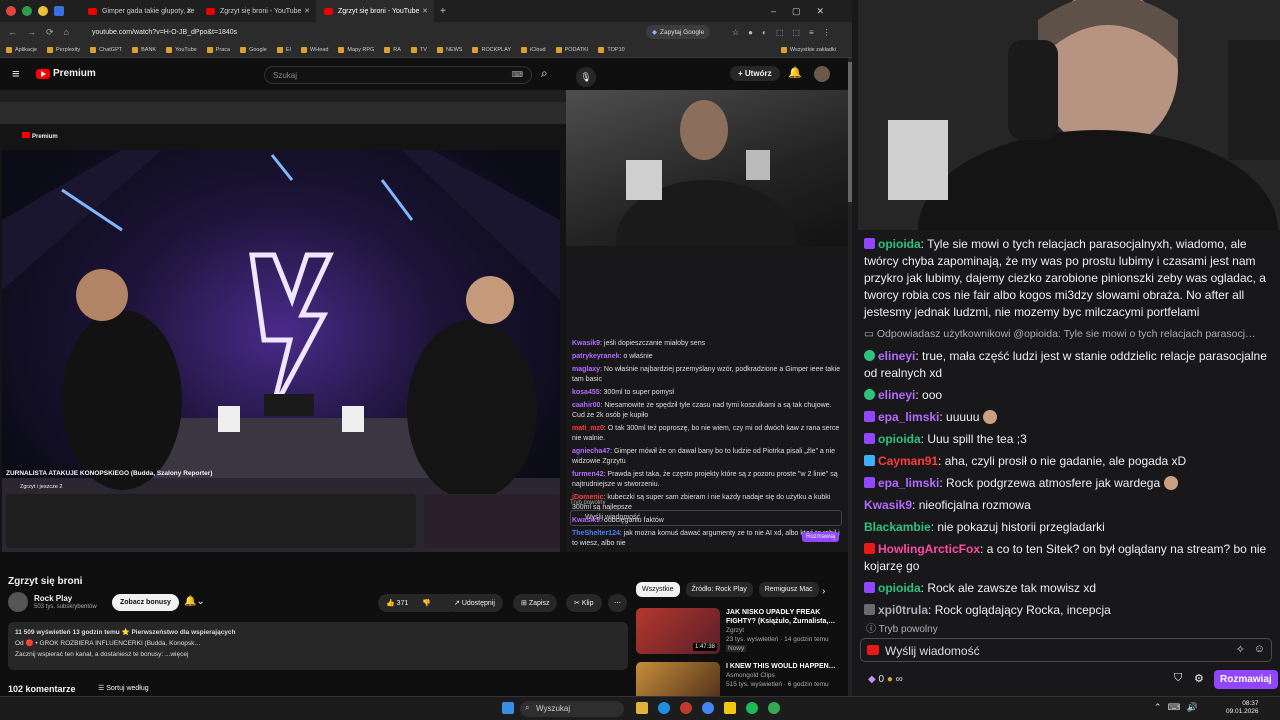 The width and height of the screenshot is (1280, 720). What do you see at coordinates (706, 518) in the screenshot?
I see `nested-chat-input: Wyślij wiadomość` at bounding box center [706, 518].